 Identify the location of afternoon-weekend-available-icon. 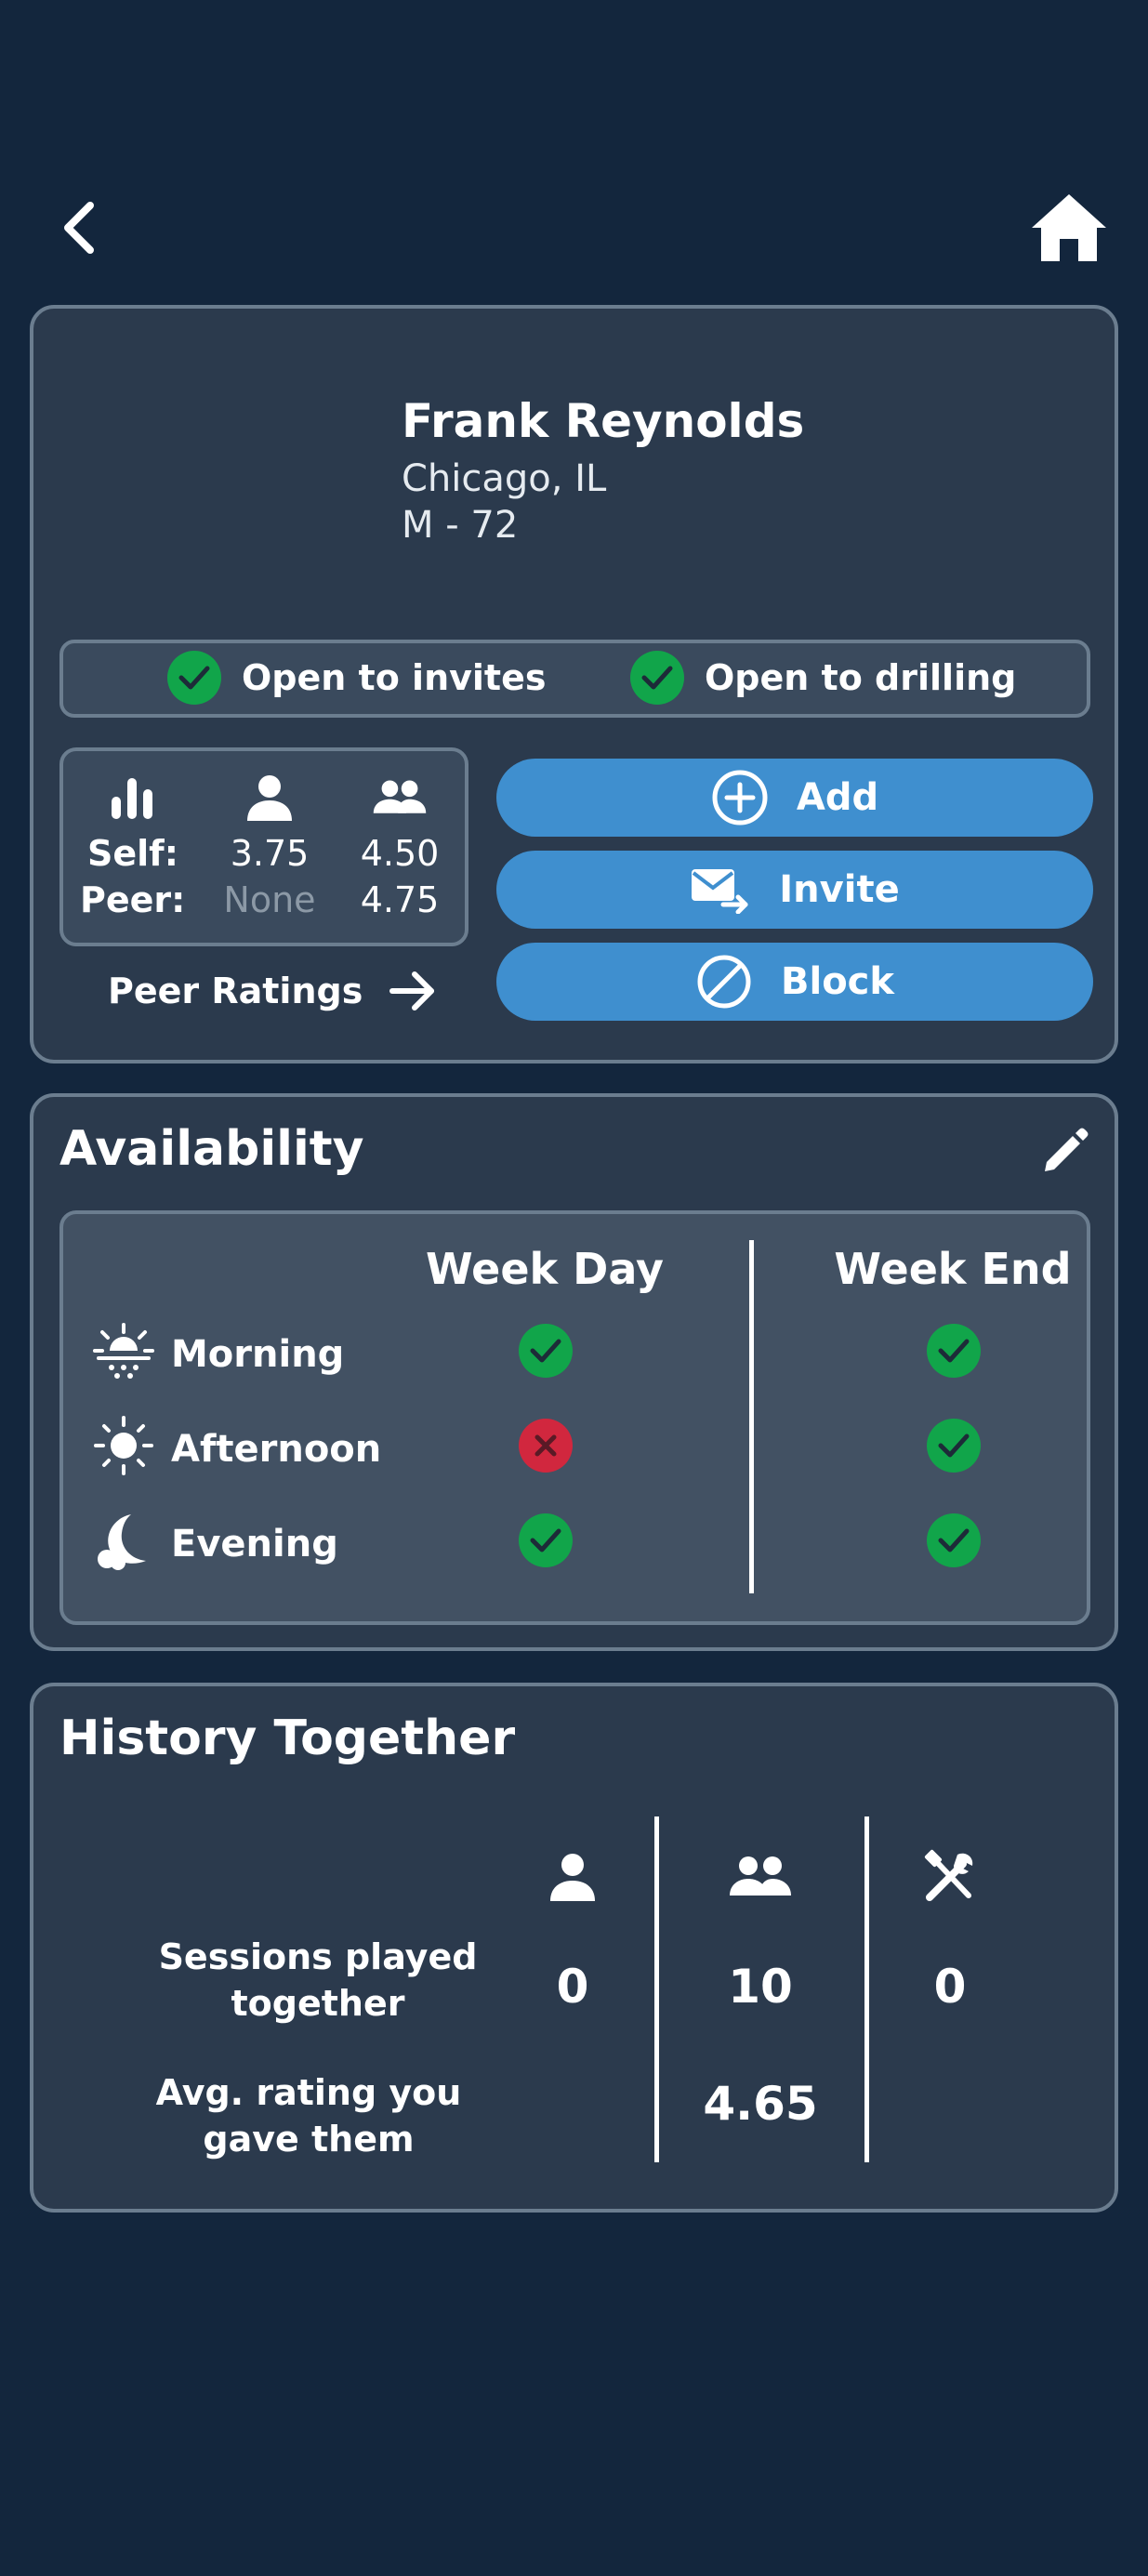
(954, 1446).